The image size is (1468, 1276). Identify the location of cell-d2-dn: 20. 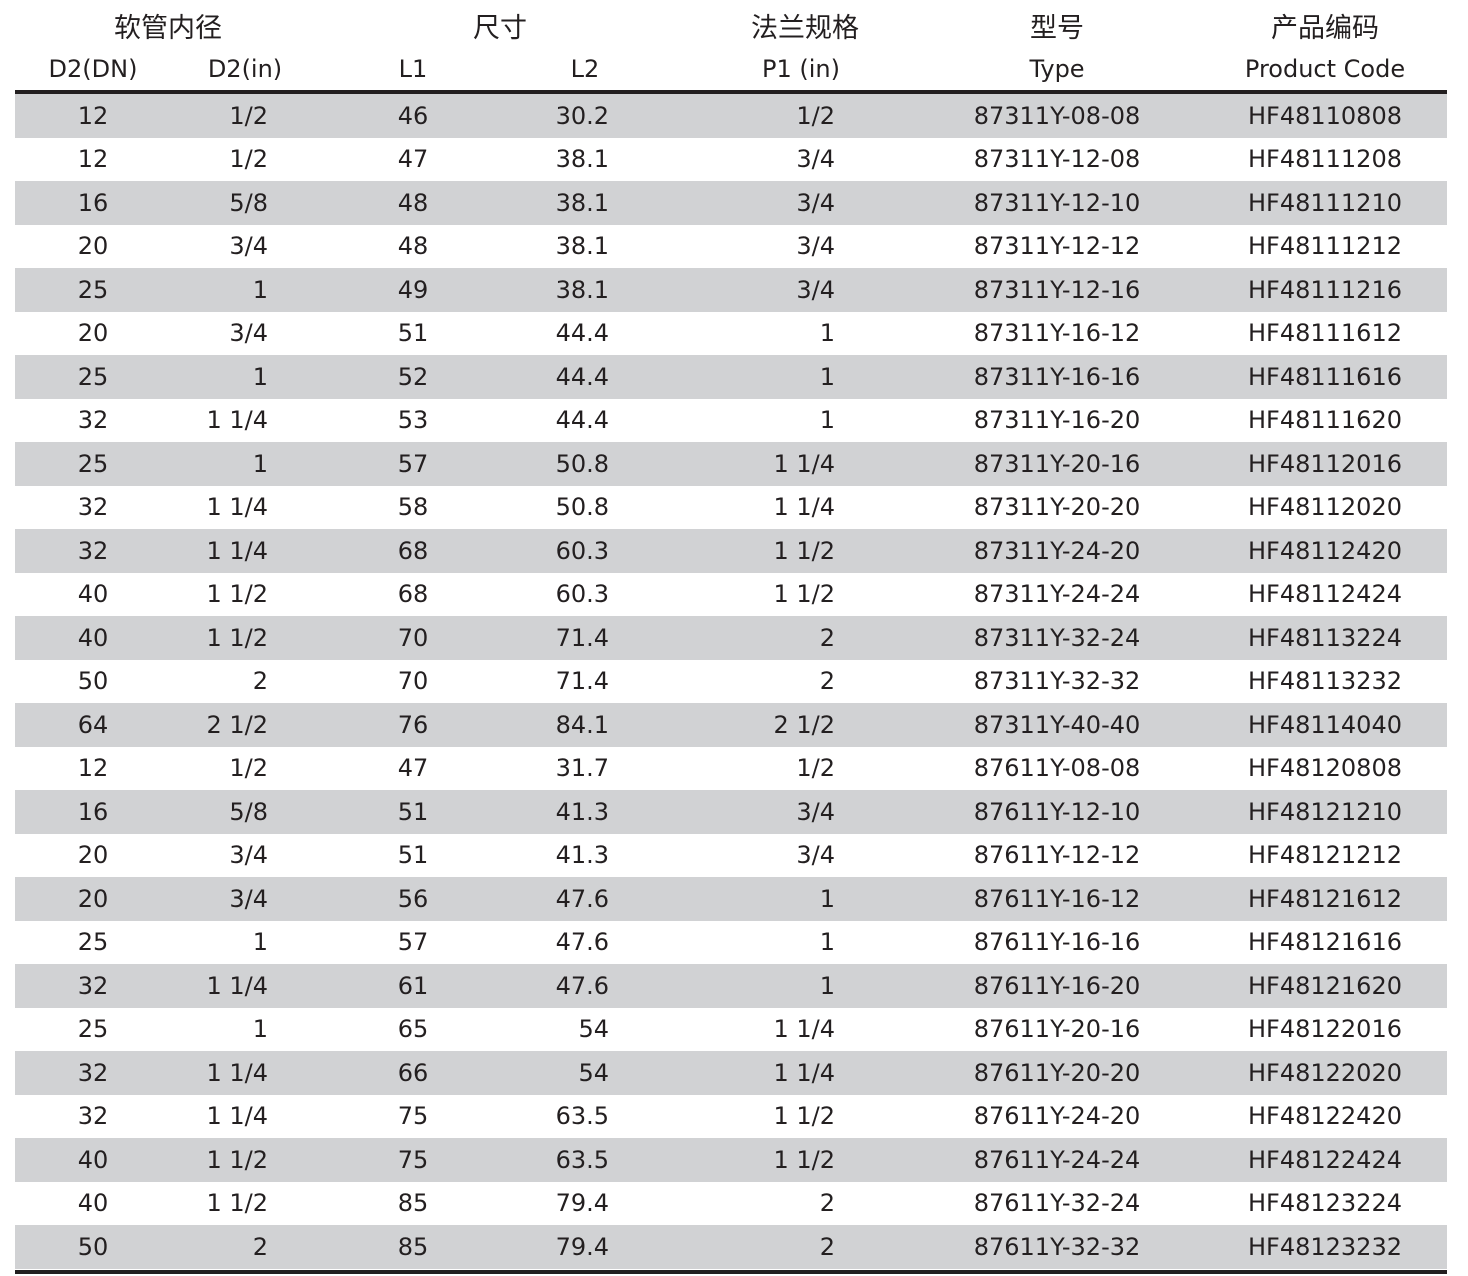
(93, 333).